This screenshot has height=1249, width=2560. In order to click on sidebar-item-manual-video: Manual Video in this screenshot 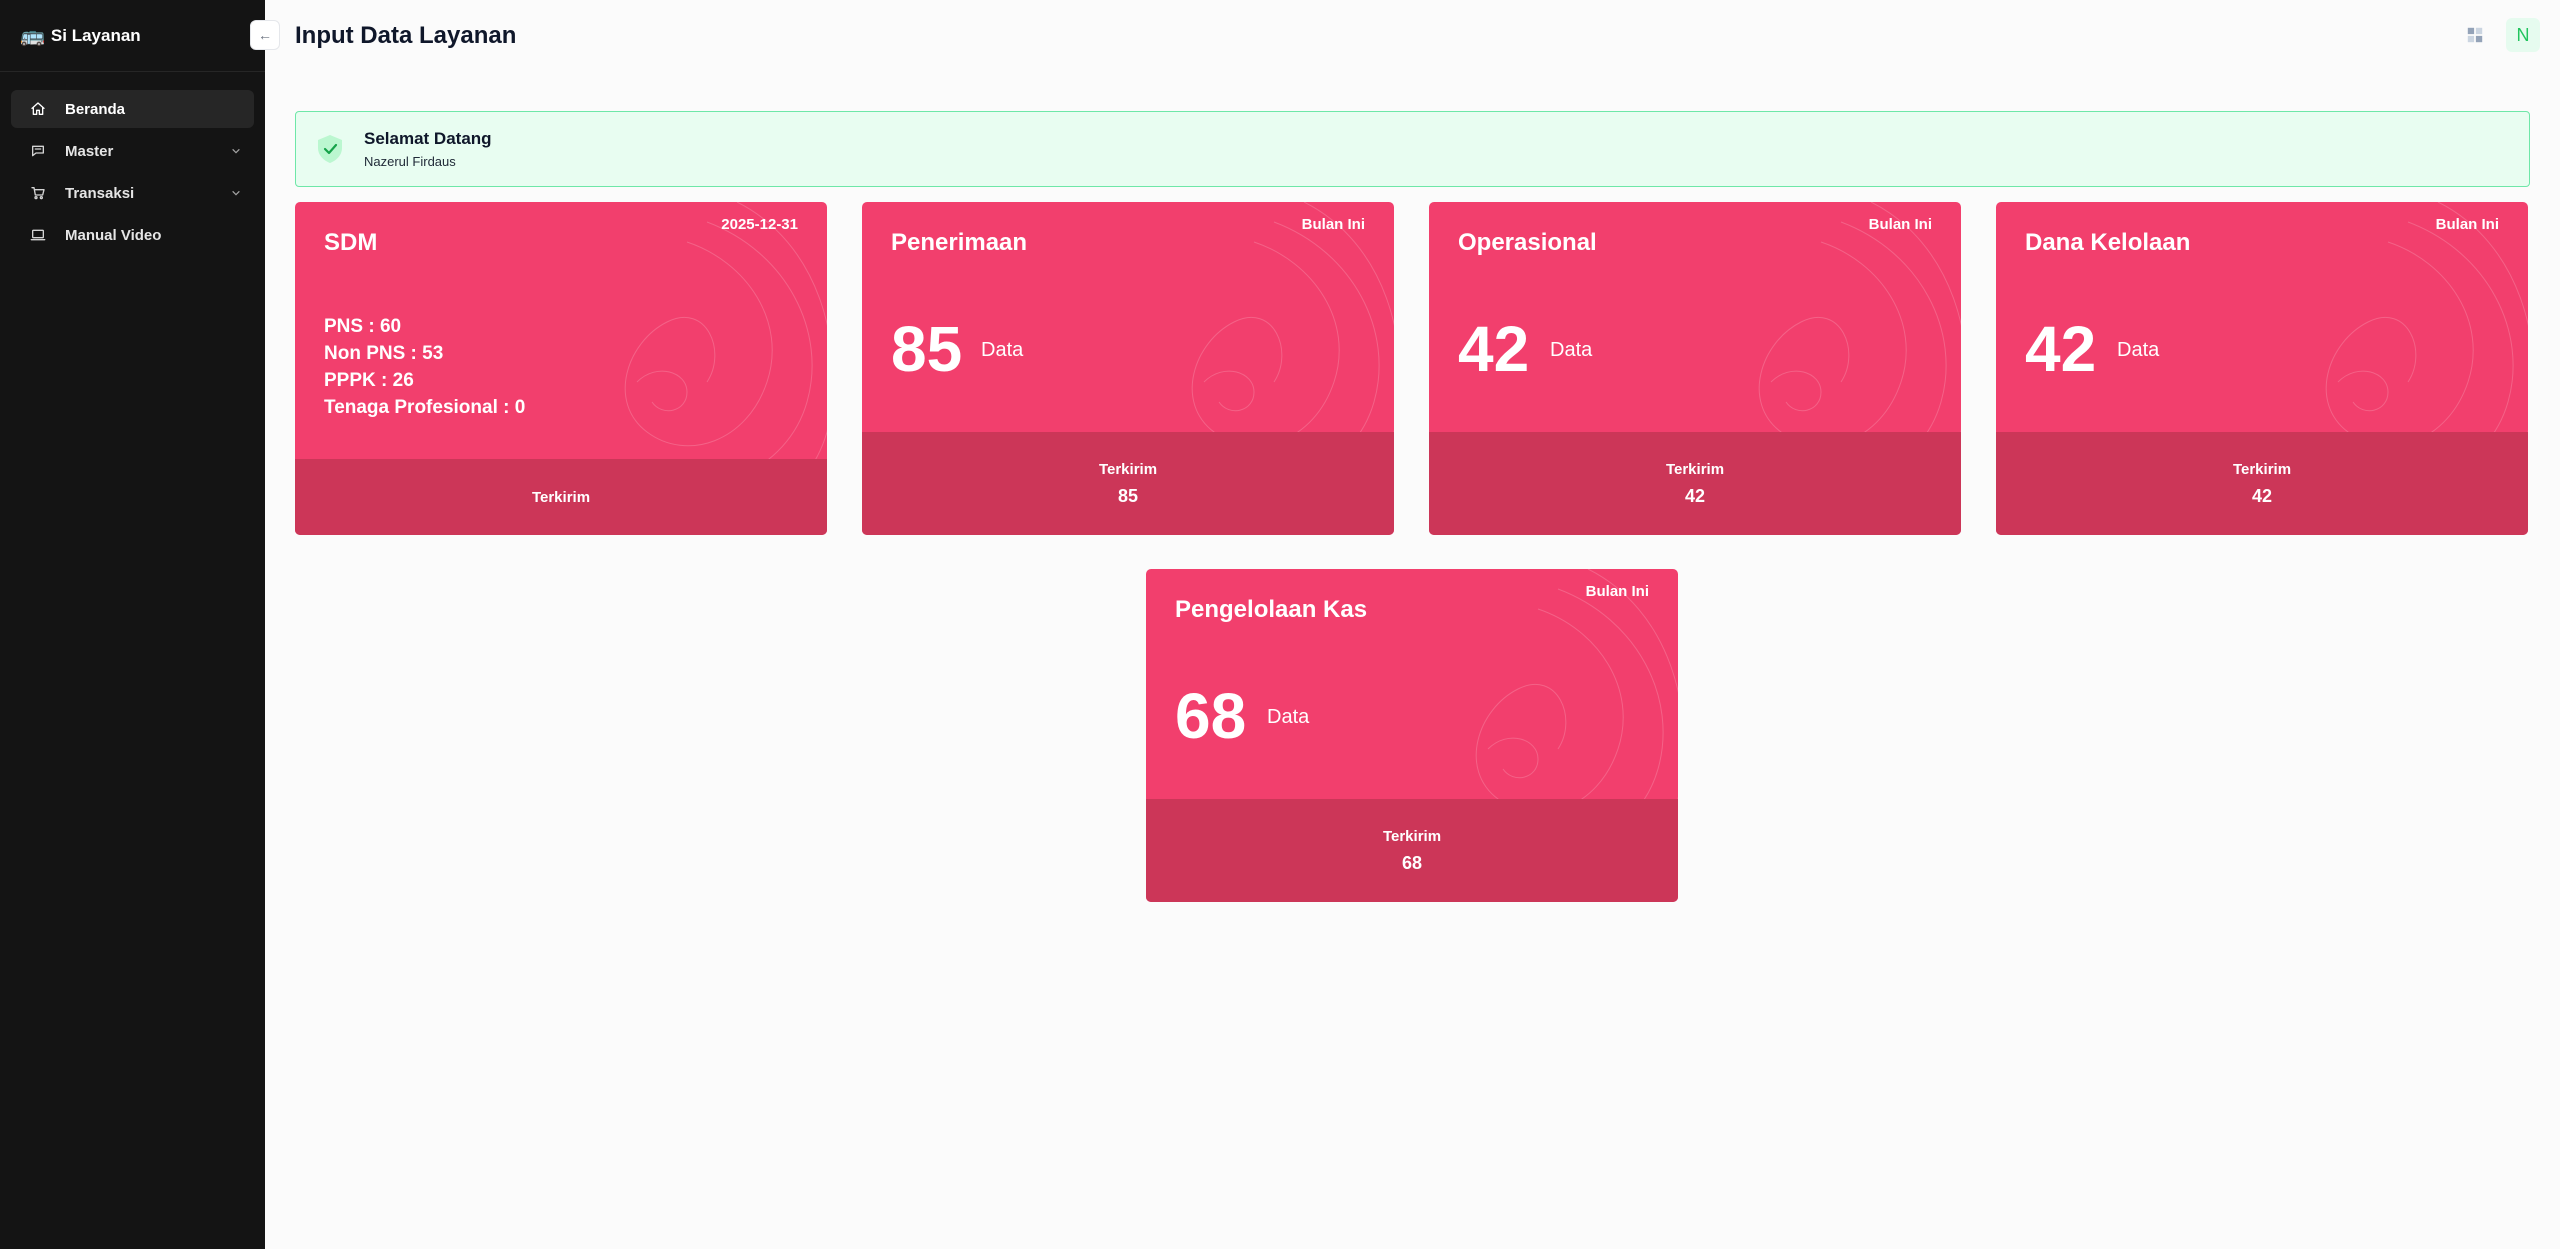, I will do `click(132, 235)`.